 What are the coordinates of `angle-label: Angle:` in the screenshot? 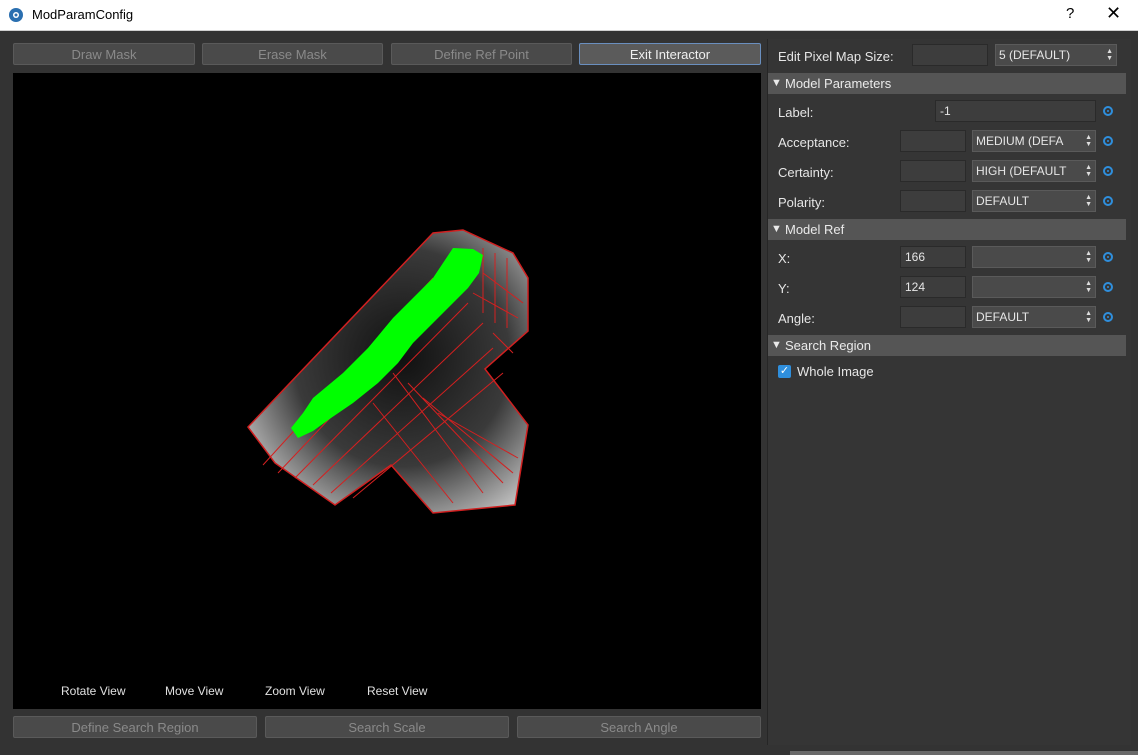 It's located at (796, 318).